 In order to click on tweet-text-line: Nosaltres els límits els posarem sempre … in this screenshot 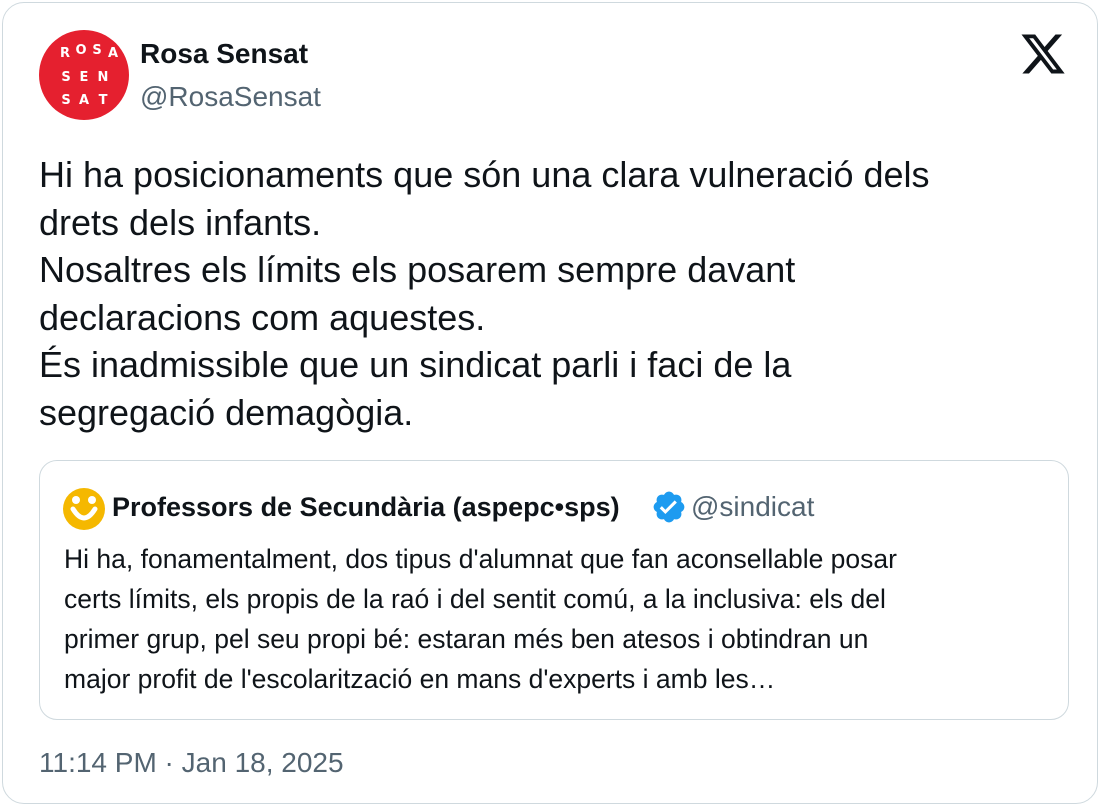, I will do `click(417, 269)`.